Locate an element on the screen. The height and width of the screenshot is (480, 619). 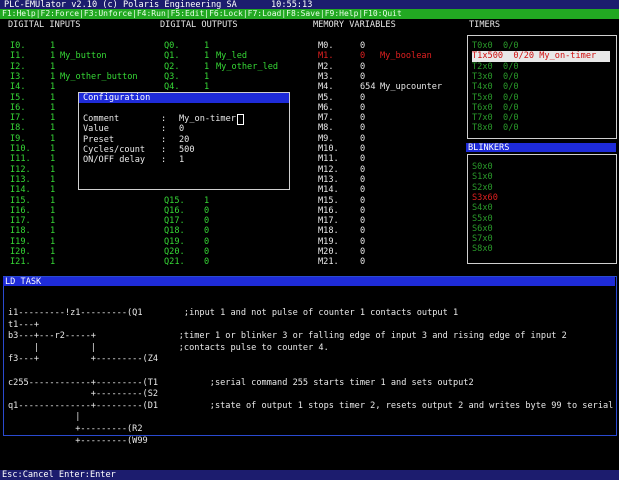
memory-id: M2. is located at coordinates (326, 67).